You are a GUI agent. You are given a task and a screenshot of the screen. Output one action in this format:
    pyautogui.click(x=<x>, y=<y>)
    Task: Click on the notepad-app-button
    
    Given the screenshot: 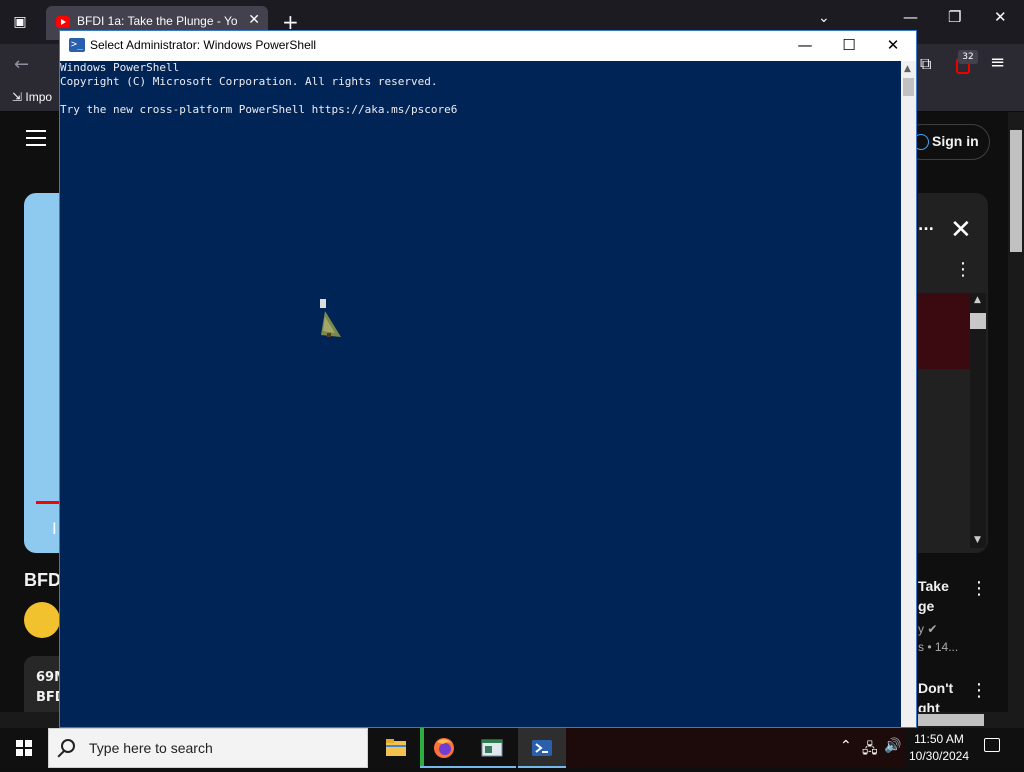 What is the action you would take?
    pyautogui.click(x=492, y=748)
    